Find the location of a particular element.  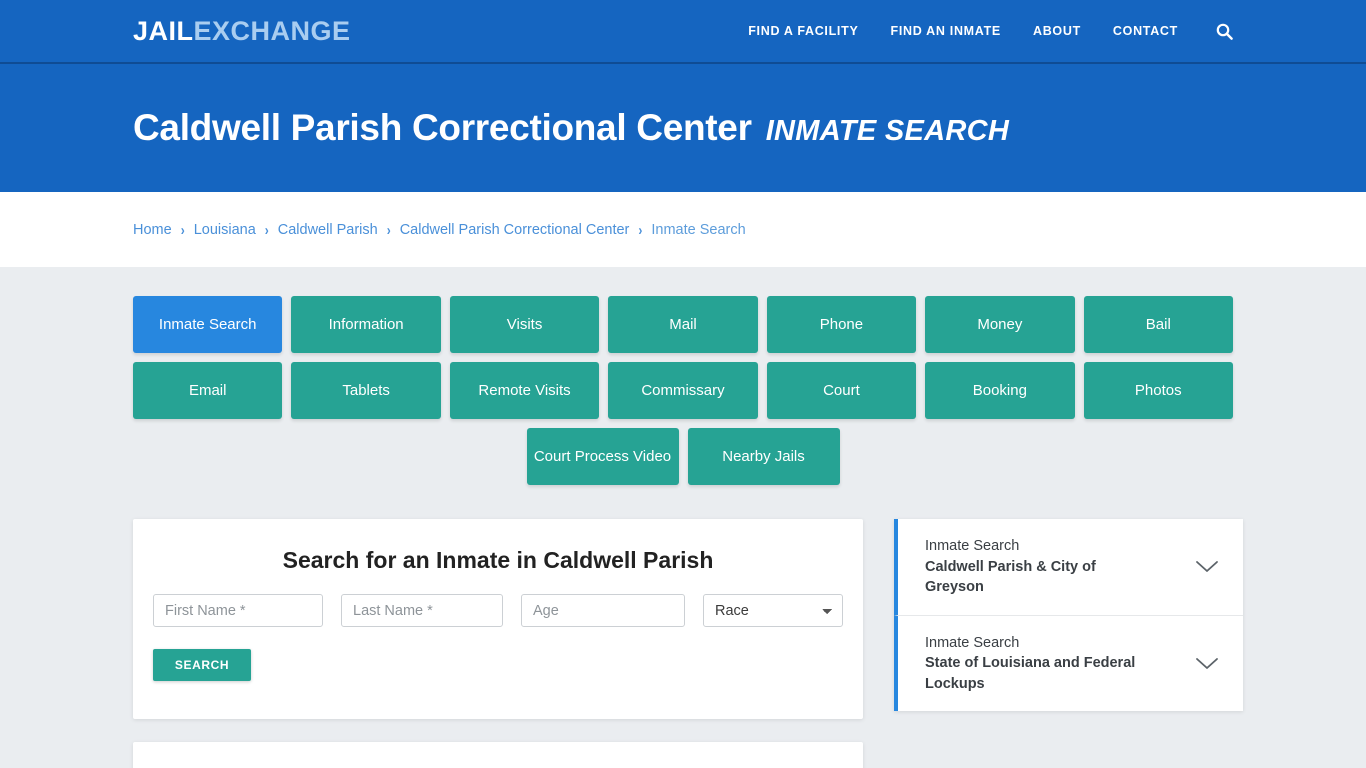

tab-visits: Visits is located at coordinates (524, 324).